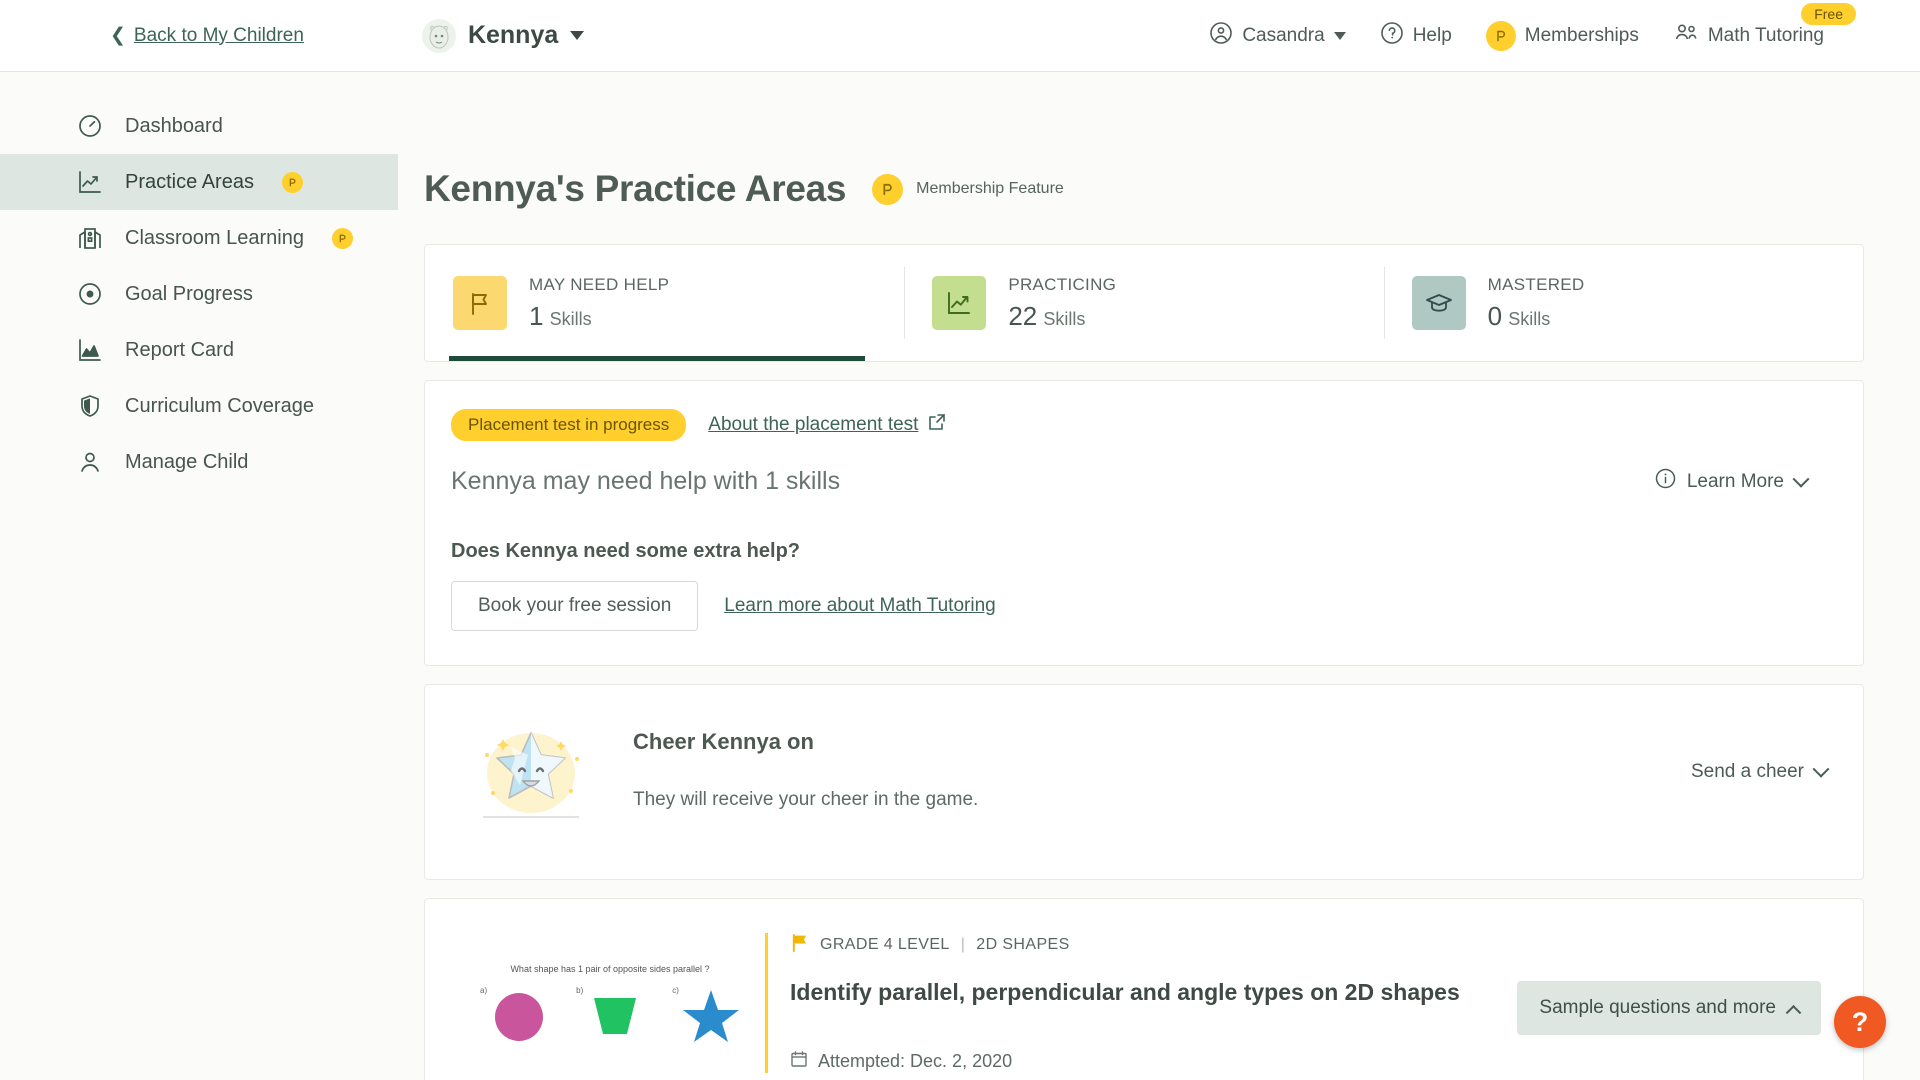 The width and height of the screenshot is (1920, 1080). What do you see at coordinates (635, 188) in the screenshot?
I see `page-title: Kennya's Practice Areas` at bounding box center [635, 188].